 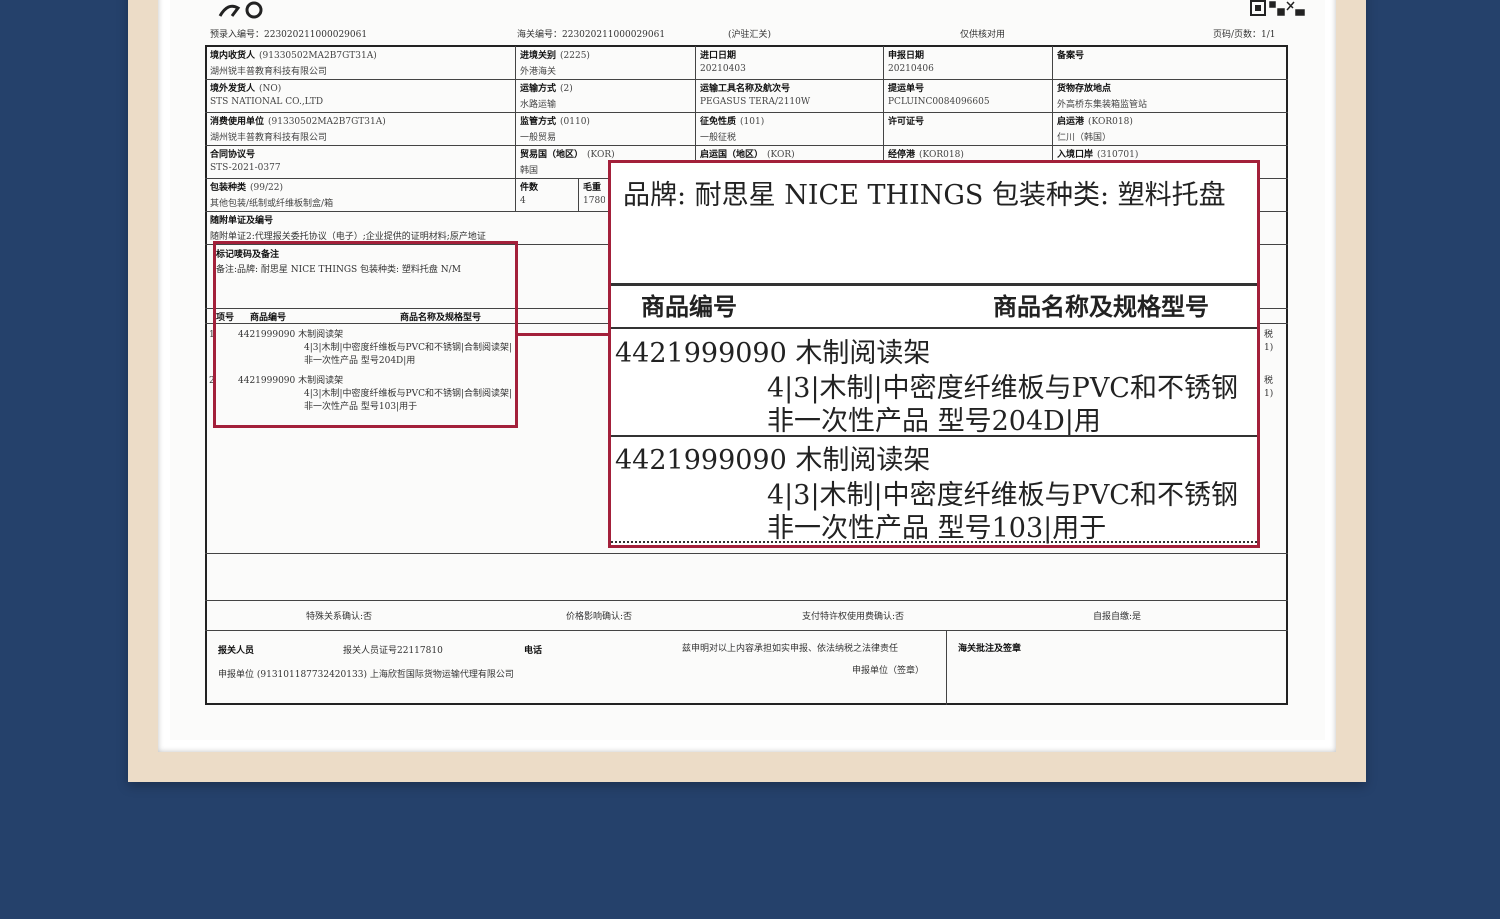 I want to click on field-code: (0110), so click(x=575, y=122).